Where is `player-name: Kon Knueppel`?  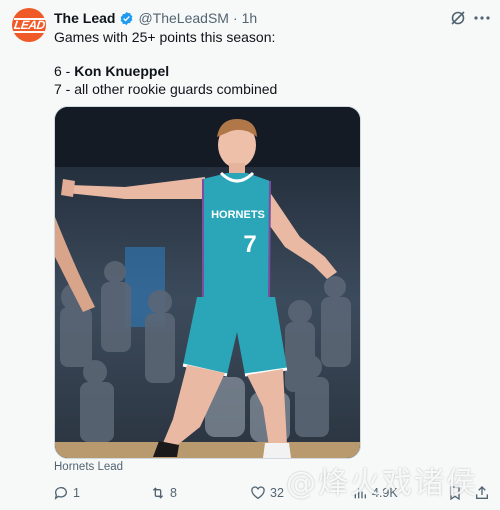
player-name: Kon Knueppel is located at coordinates (122, 71).